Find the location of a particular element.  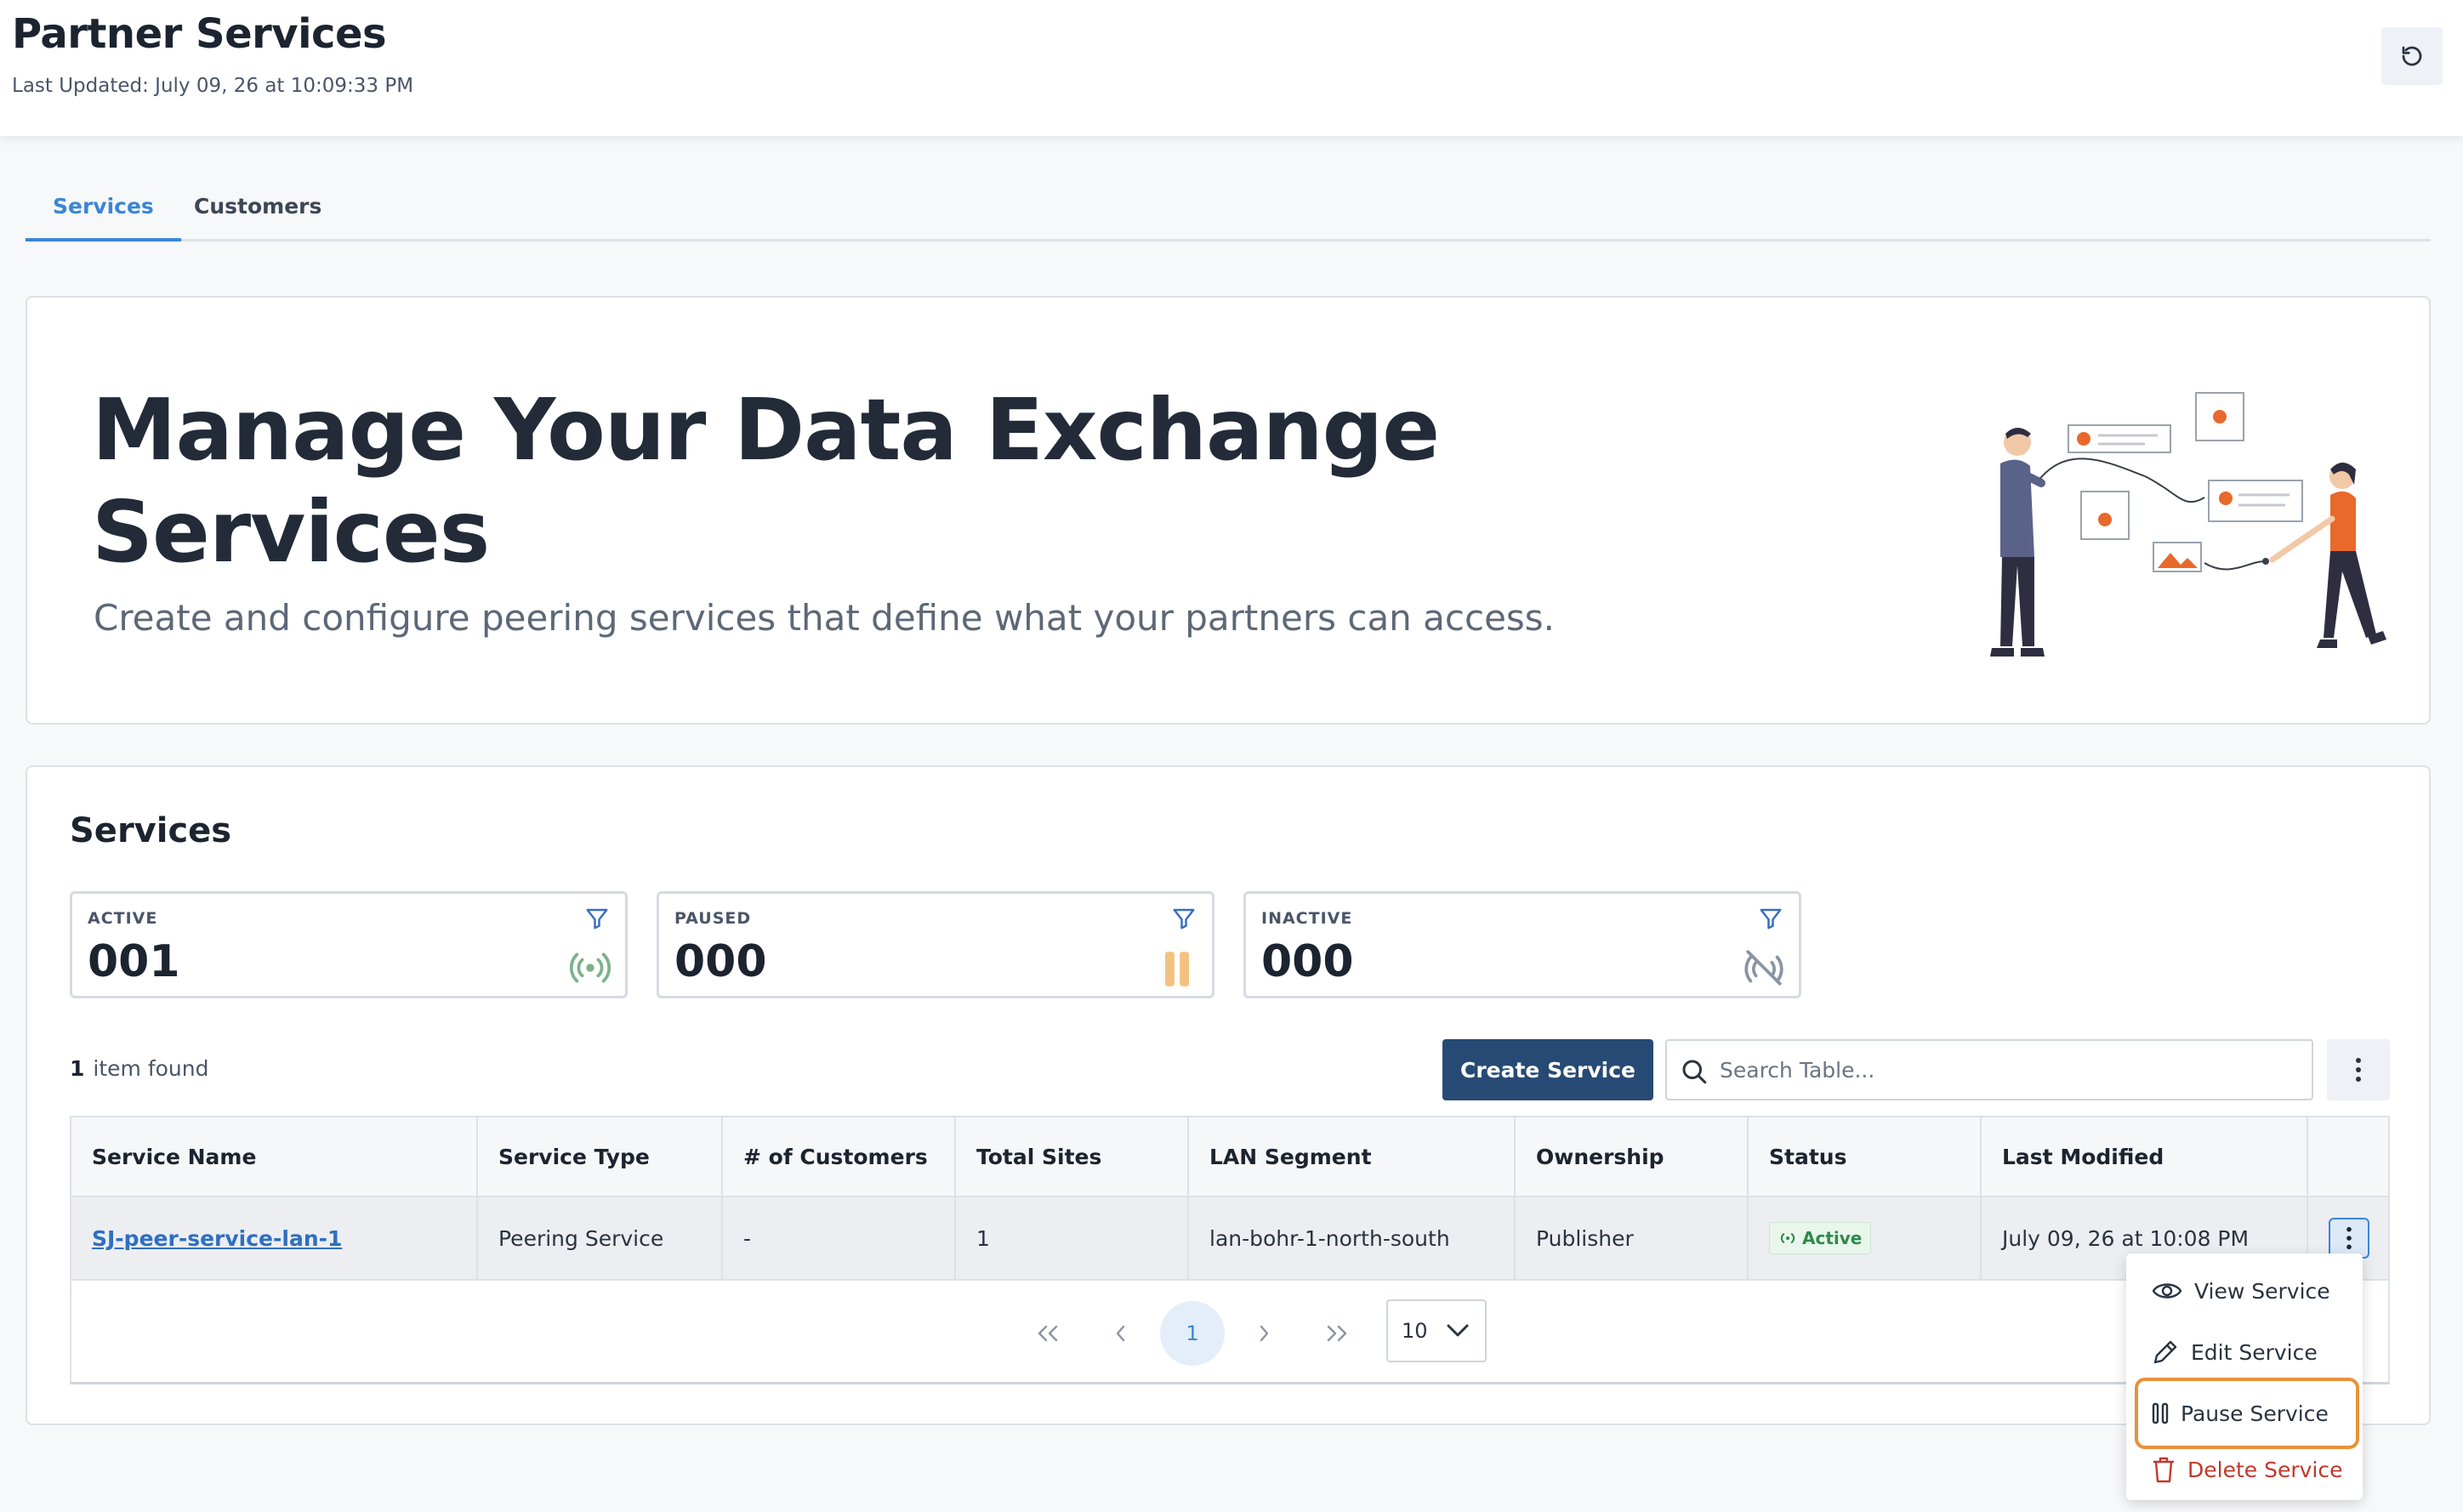

cell-ownership: Publisher is located at coordinates (1632, 1238).